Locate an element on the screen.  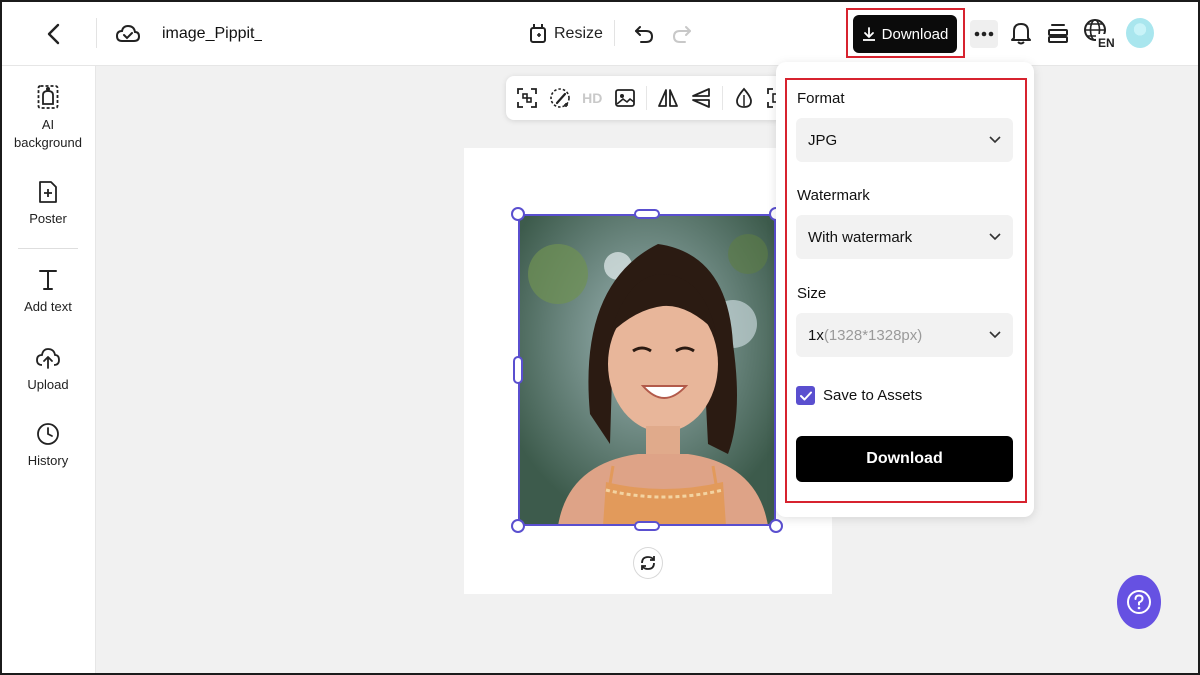
redo-button is located at coordinates (682, 34).